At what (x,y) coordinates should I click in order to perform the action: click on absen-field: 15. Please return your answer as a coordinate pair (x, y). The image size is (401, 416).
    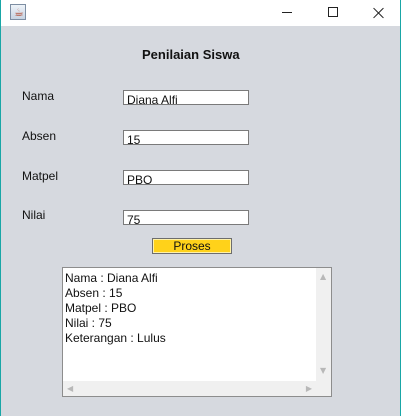
    Looking at the image, I should click on (186, 137).